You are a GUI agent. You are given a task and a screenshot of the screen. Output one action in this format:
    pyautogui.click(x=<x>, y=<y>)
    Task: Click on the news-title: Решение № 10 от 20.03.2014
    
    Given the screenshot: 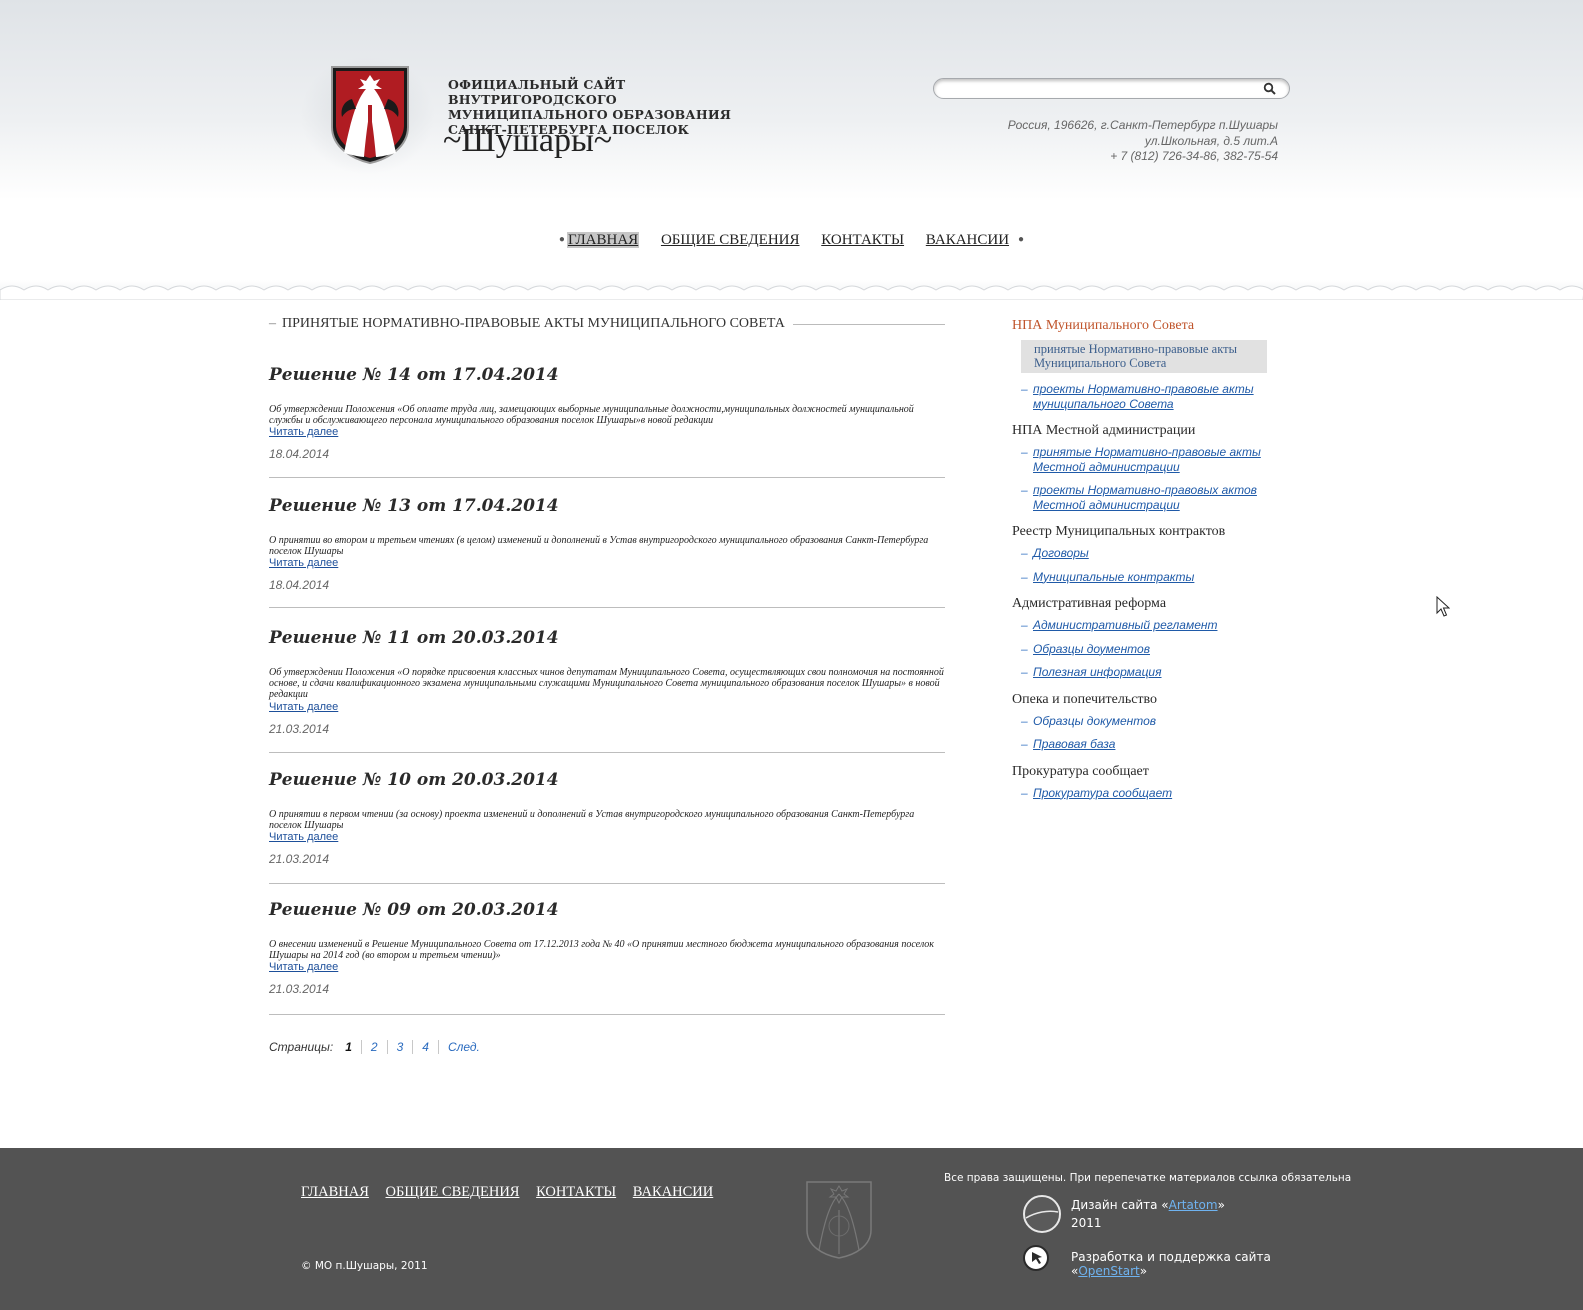 What is the action you would take?
    pyautogui.click(x=607, y=784)
    